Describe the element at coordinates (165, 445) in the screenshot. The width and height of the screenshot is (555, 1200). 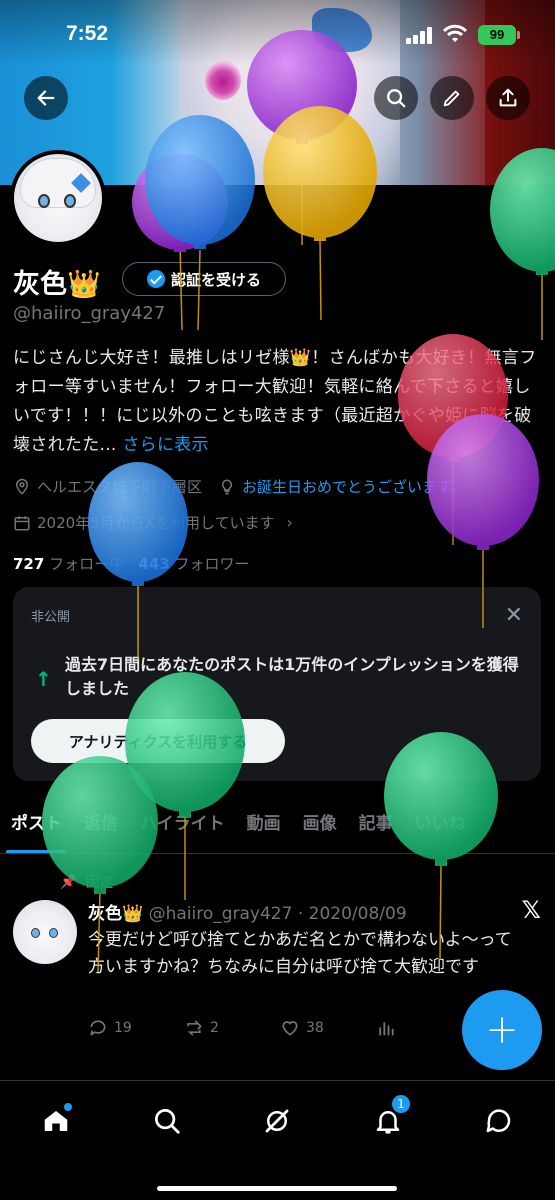
I see `show-more-link: さらに表示` at that location.